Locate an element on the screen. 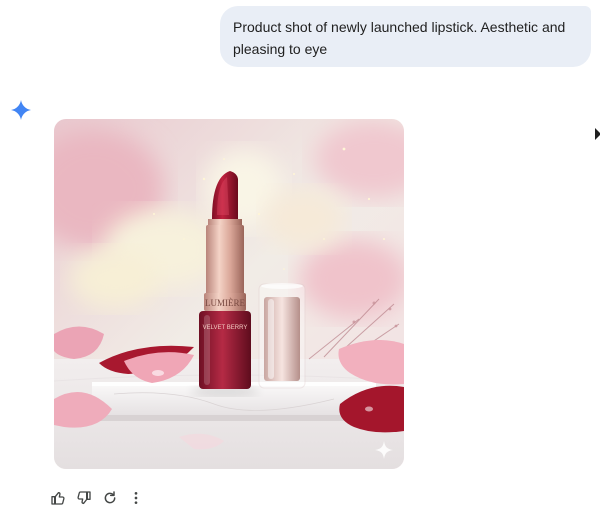  thumbs-up-button is located at coordinates (58, 498).